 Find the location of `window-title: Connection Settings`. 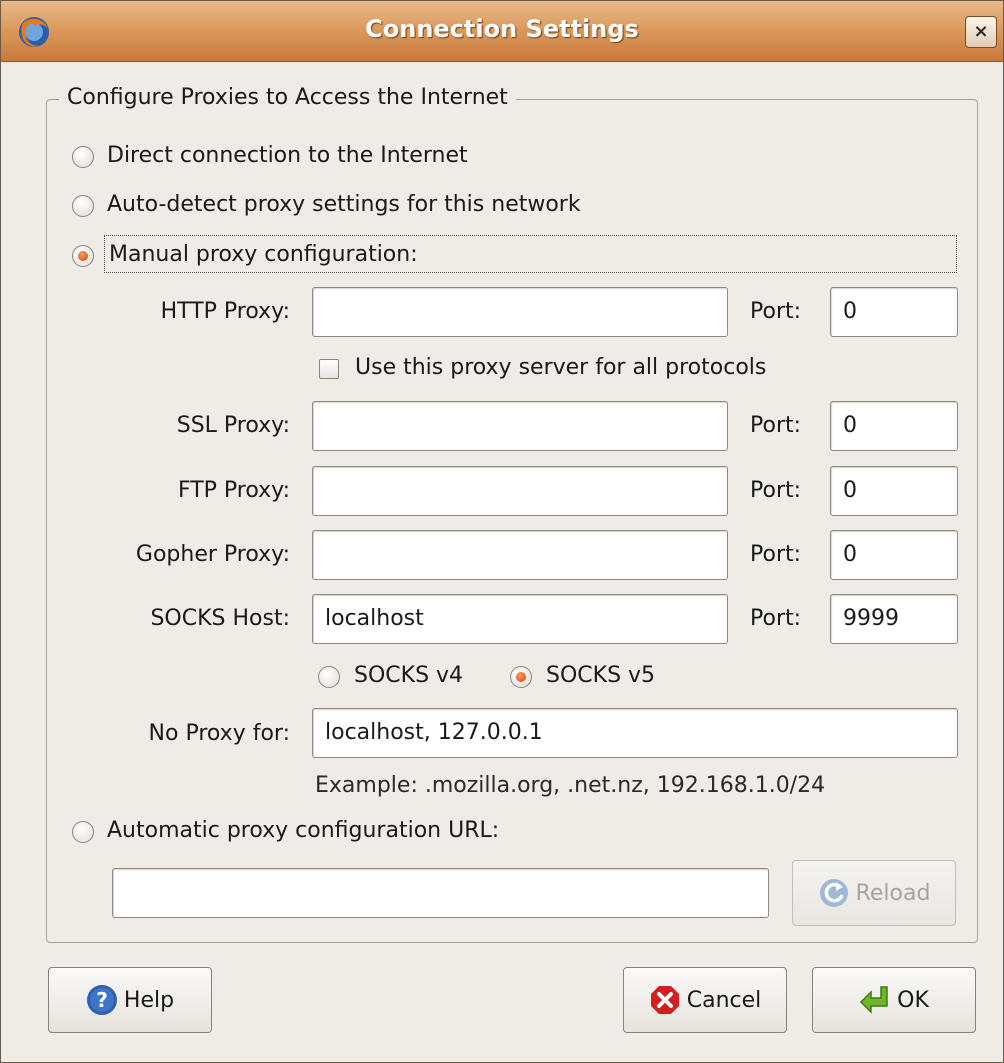

window-title: Connection Settings is located at coordinates (502, 29).